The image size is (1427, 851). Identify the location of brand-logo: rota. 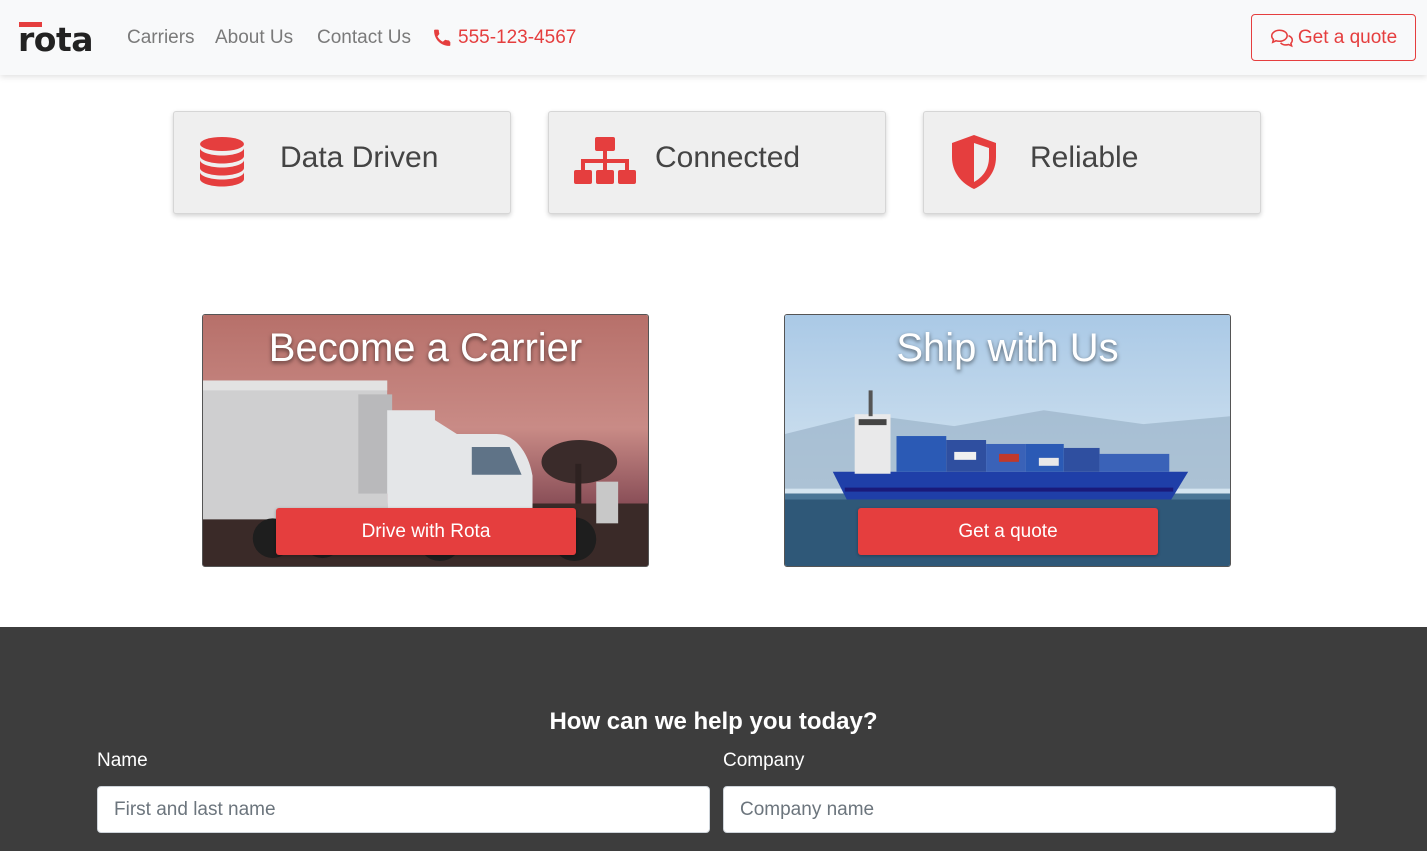
(58, 40).